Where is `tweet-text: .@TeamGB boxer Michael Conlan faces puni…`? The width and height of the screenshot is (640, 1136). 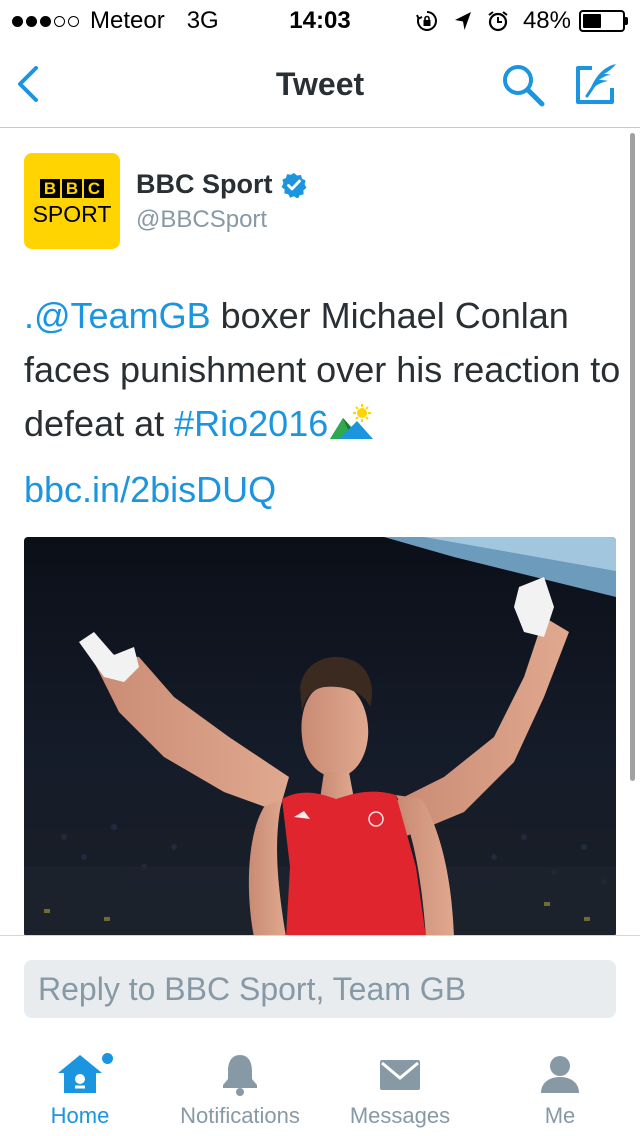 tweet-text: .@TeamGB boxer Michael Conlan faces puni… is located at coordinates (324, 370).